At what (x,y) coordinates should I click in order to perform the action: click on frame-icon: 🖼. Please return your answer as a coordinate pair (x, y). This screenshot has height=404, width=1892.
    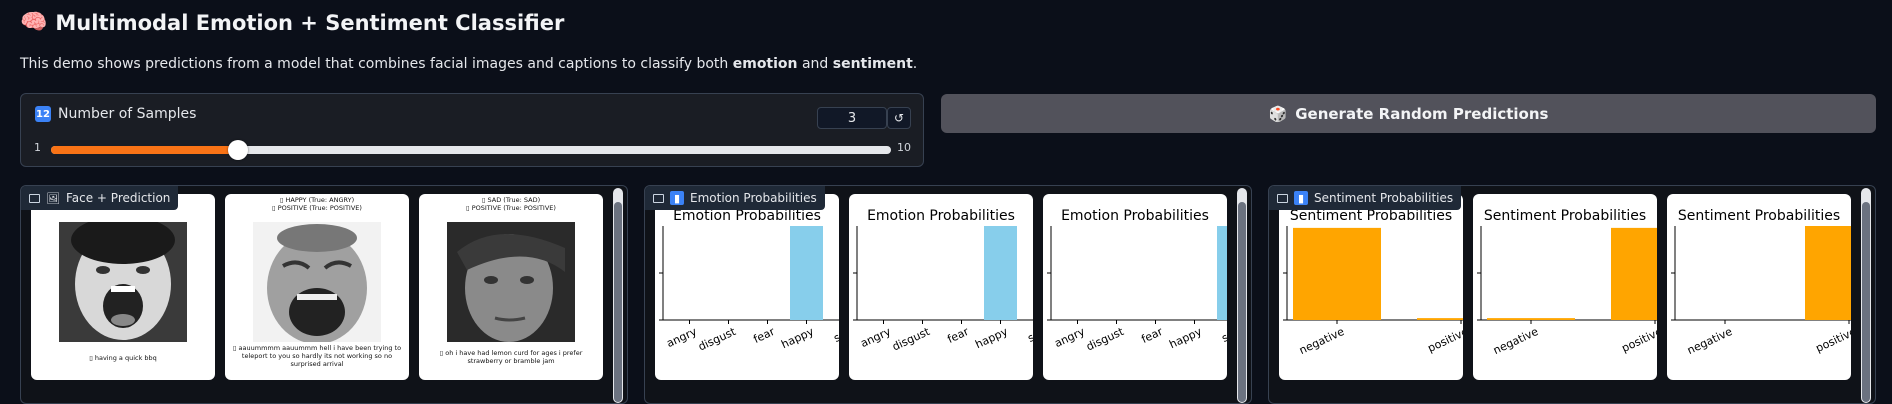
    Looking at the image, I should click on (53, 198).